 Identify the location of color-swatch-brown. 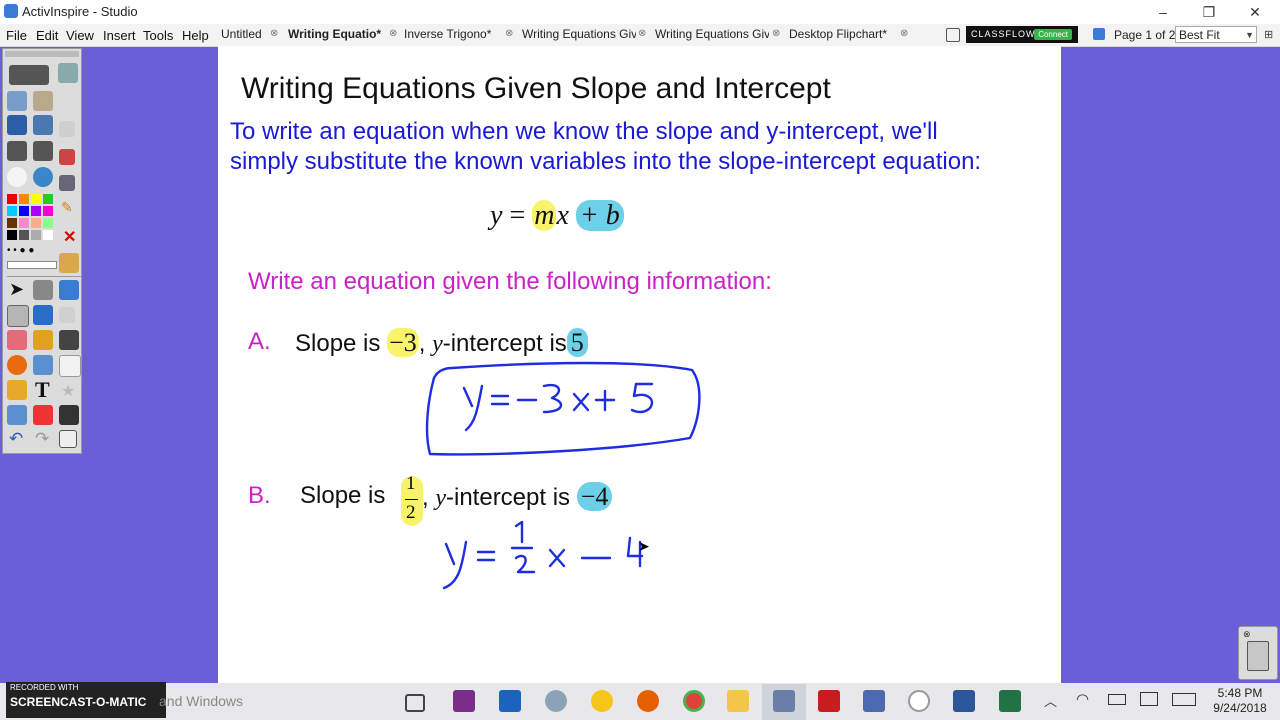
(12, 223).